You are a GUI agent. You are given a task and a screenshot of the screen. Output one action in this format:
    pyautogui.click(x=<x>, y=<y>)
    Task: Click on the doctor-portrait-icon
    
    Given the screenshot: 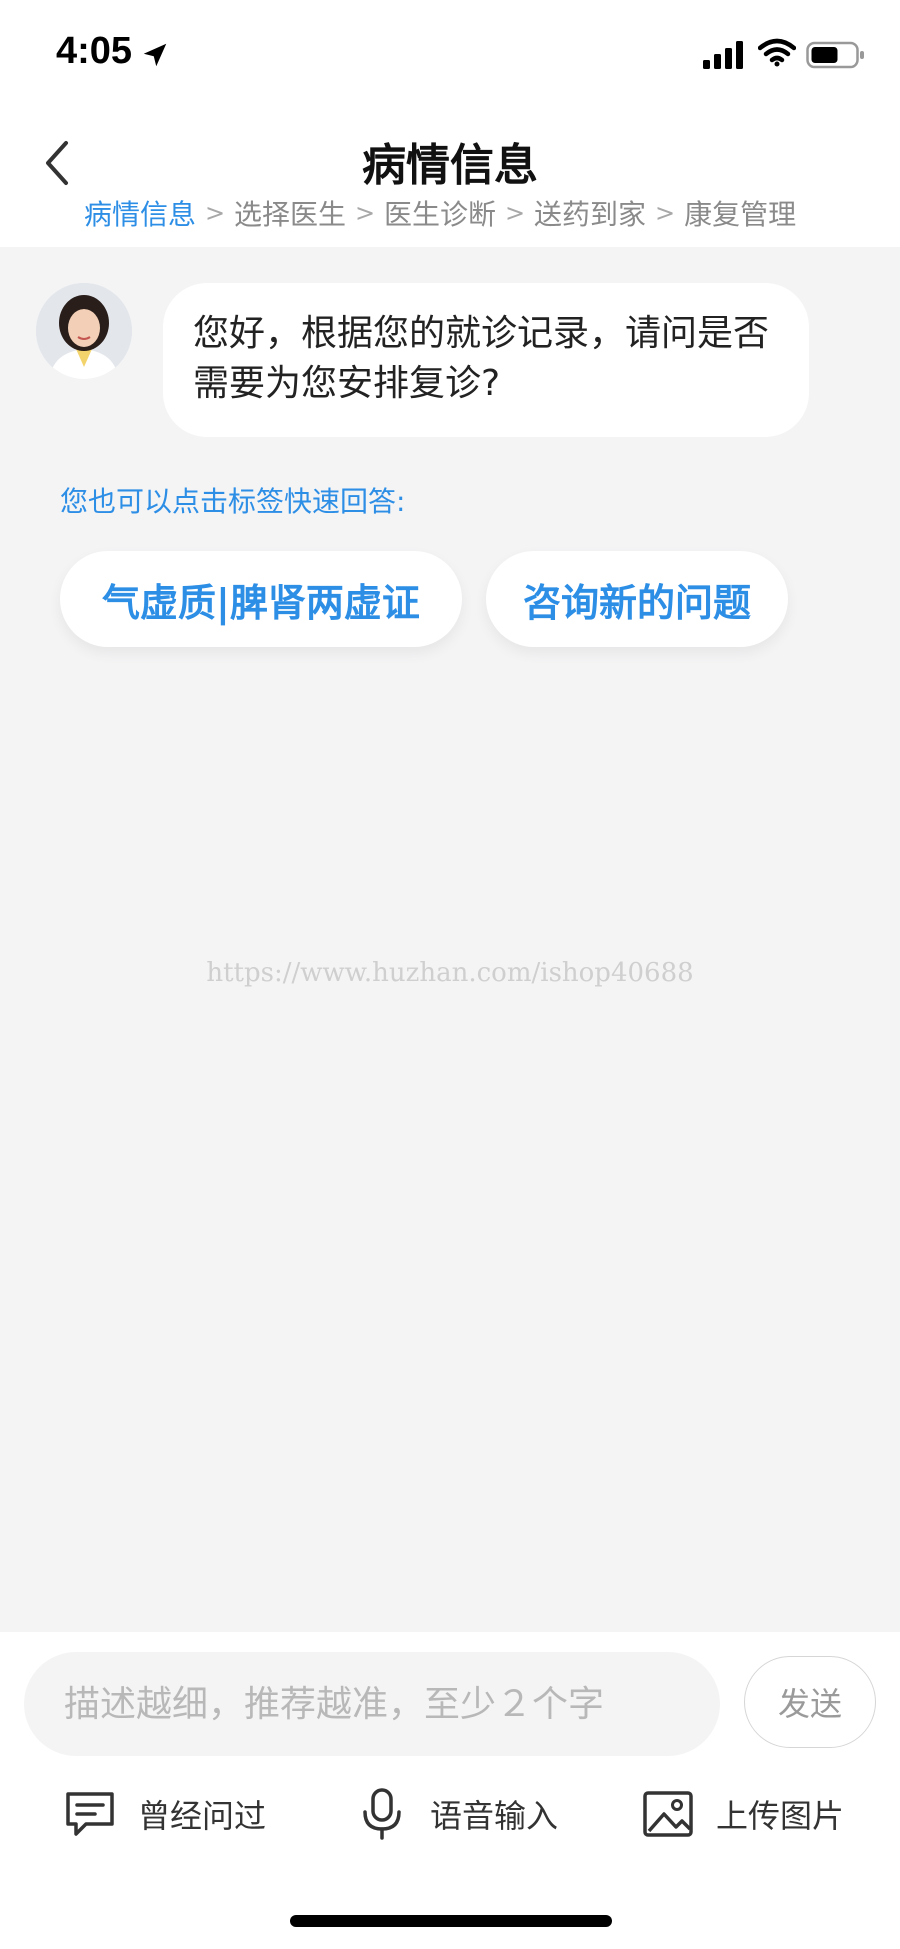 What is the action you would take?
    pyautogui.click(x=84, y=331)
    